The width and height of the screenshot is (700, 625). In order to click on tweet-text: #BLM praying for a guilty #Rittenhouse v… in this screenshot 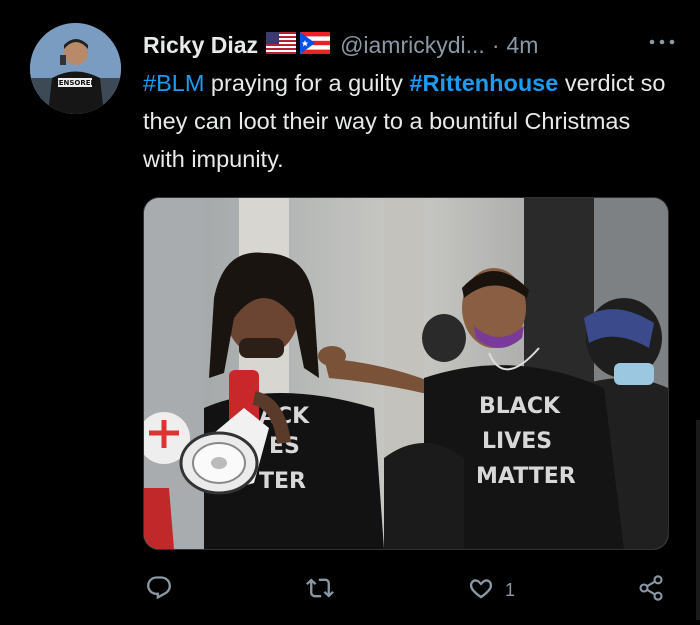, I will do `click(408, 121)`.